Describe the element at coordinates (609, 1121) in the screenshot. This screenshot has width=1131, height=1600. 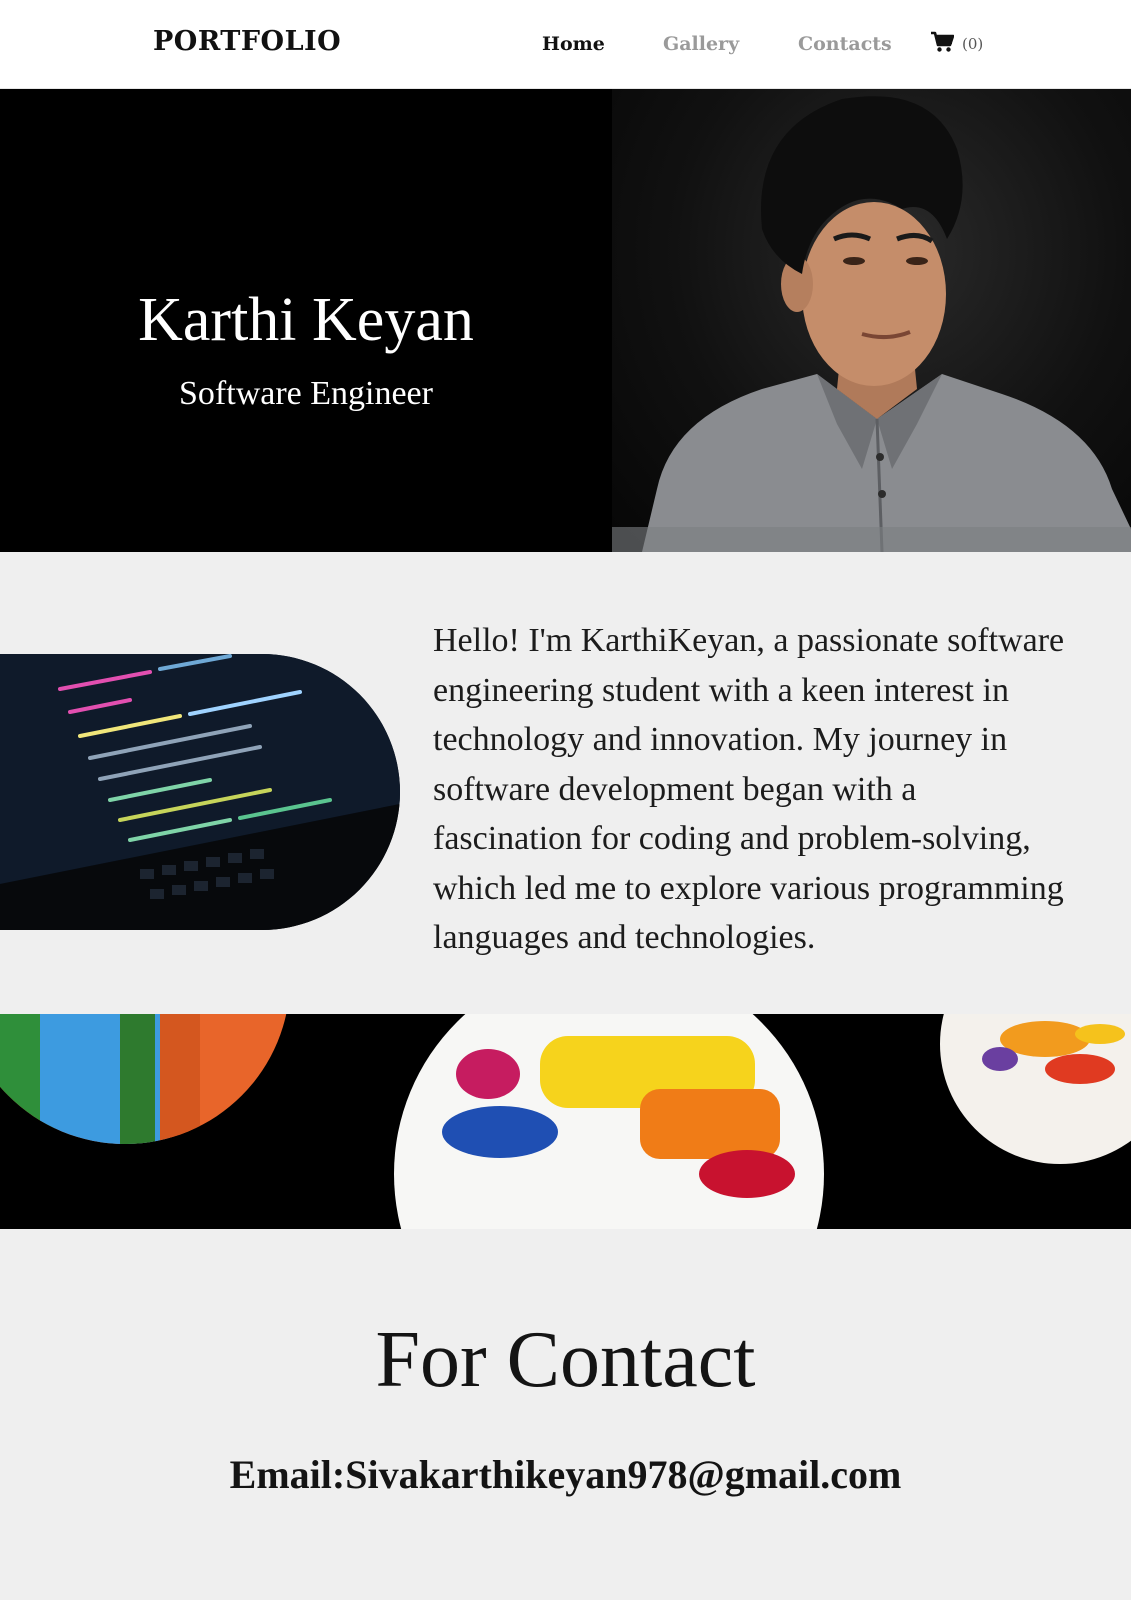
I see `paint-circle-middle` at that location.